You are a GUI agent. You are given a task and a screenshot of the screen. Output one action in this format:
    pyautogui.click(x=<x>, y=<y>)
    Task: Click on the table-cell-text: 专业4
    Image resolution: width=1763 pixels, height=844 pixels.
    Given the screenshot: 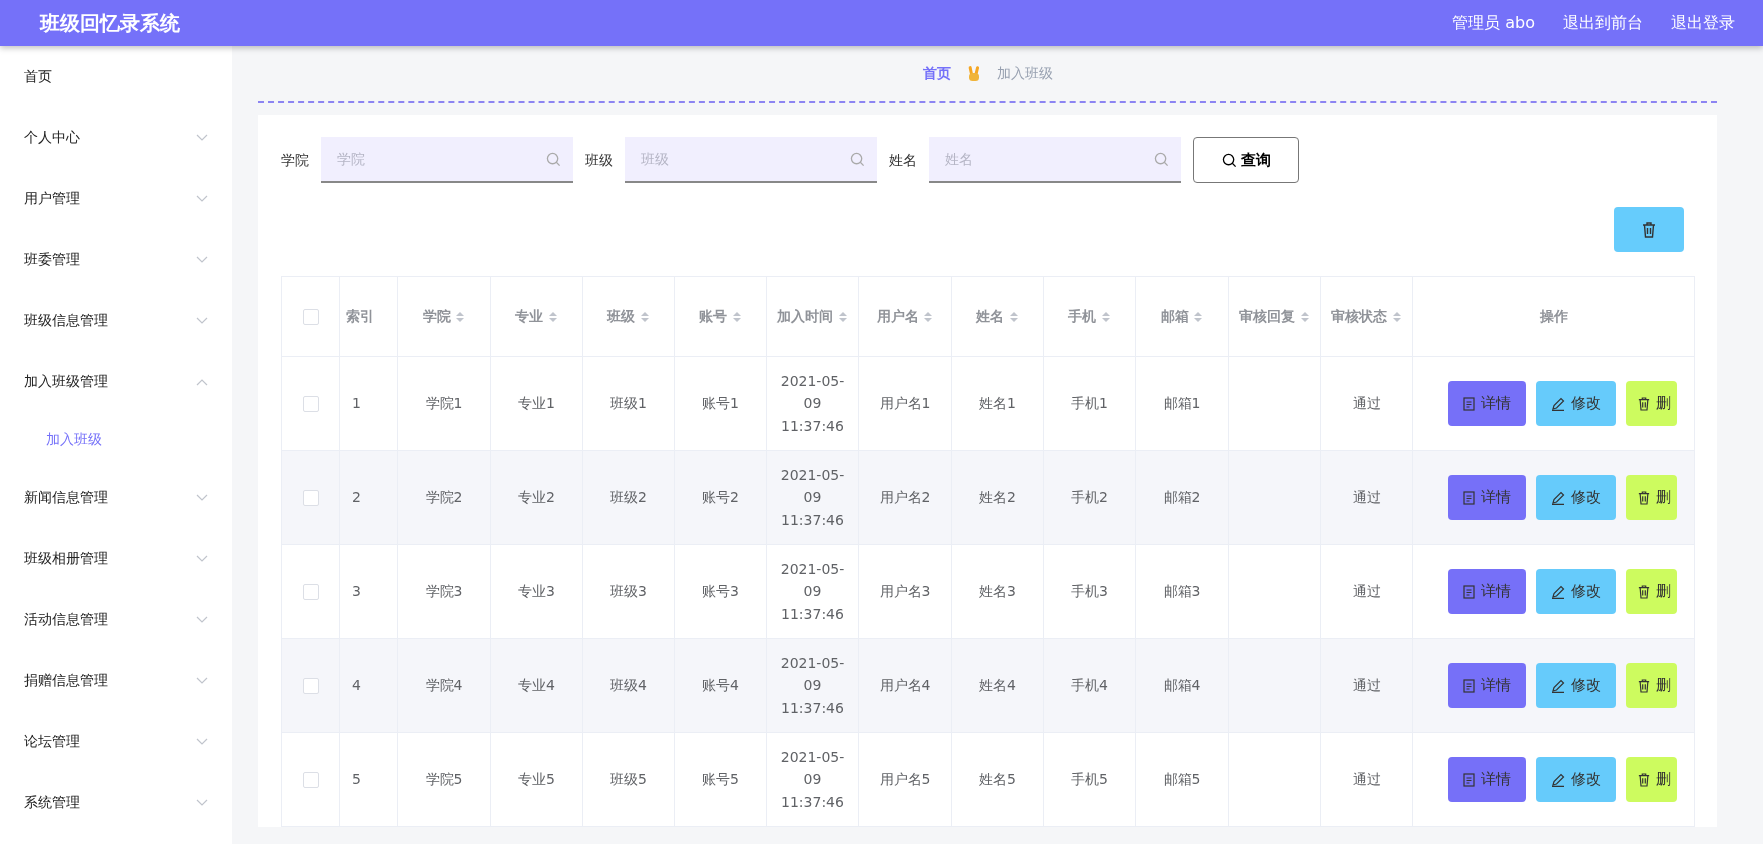 What is the action you would take?
    pyautogui.click(x=536, y=686)
    